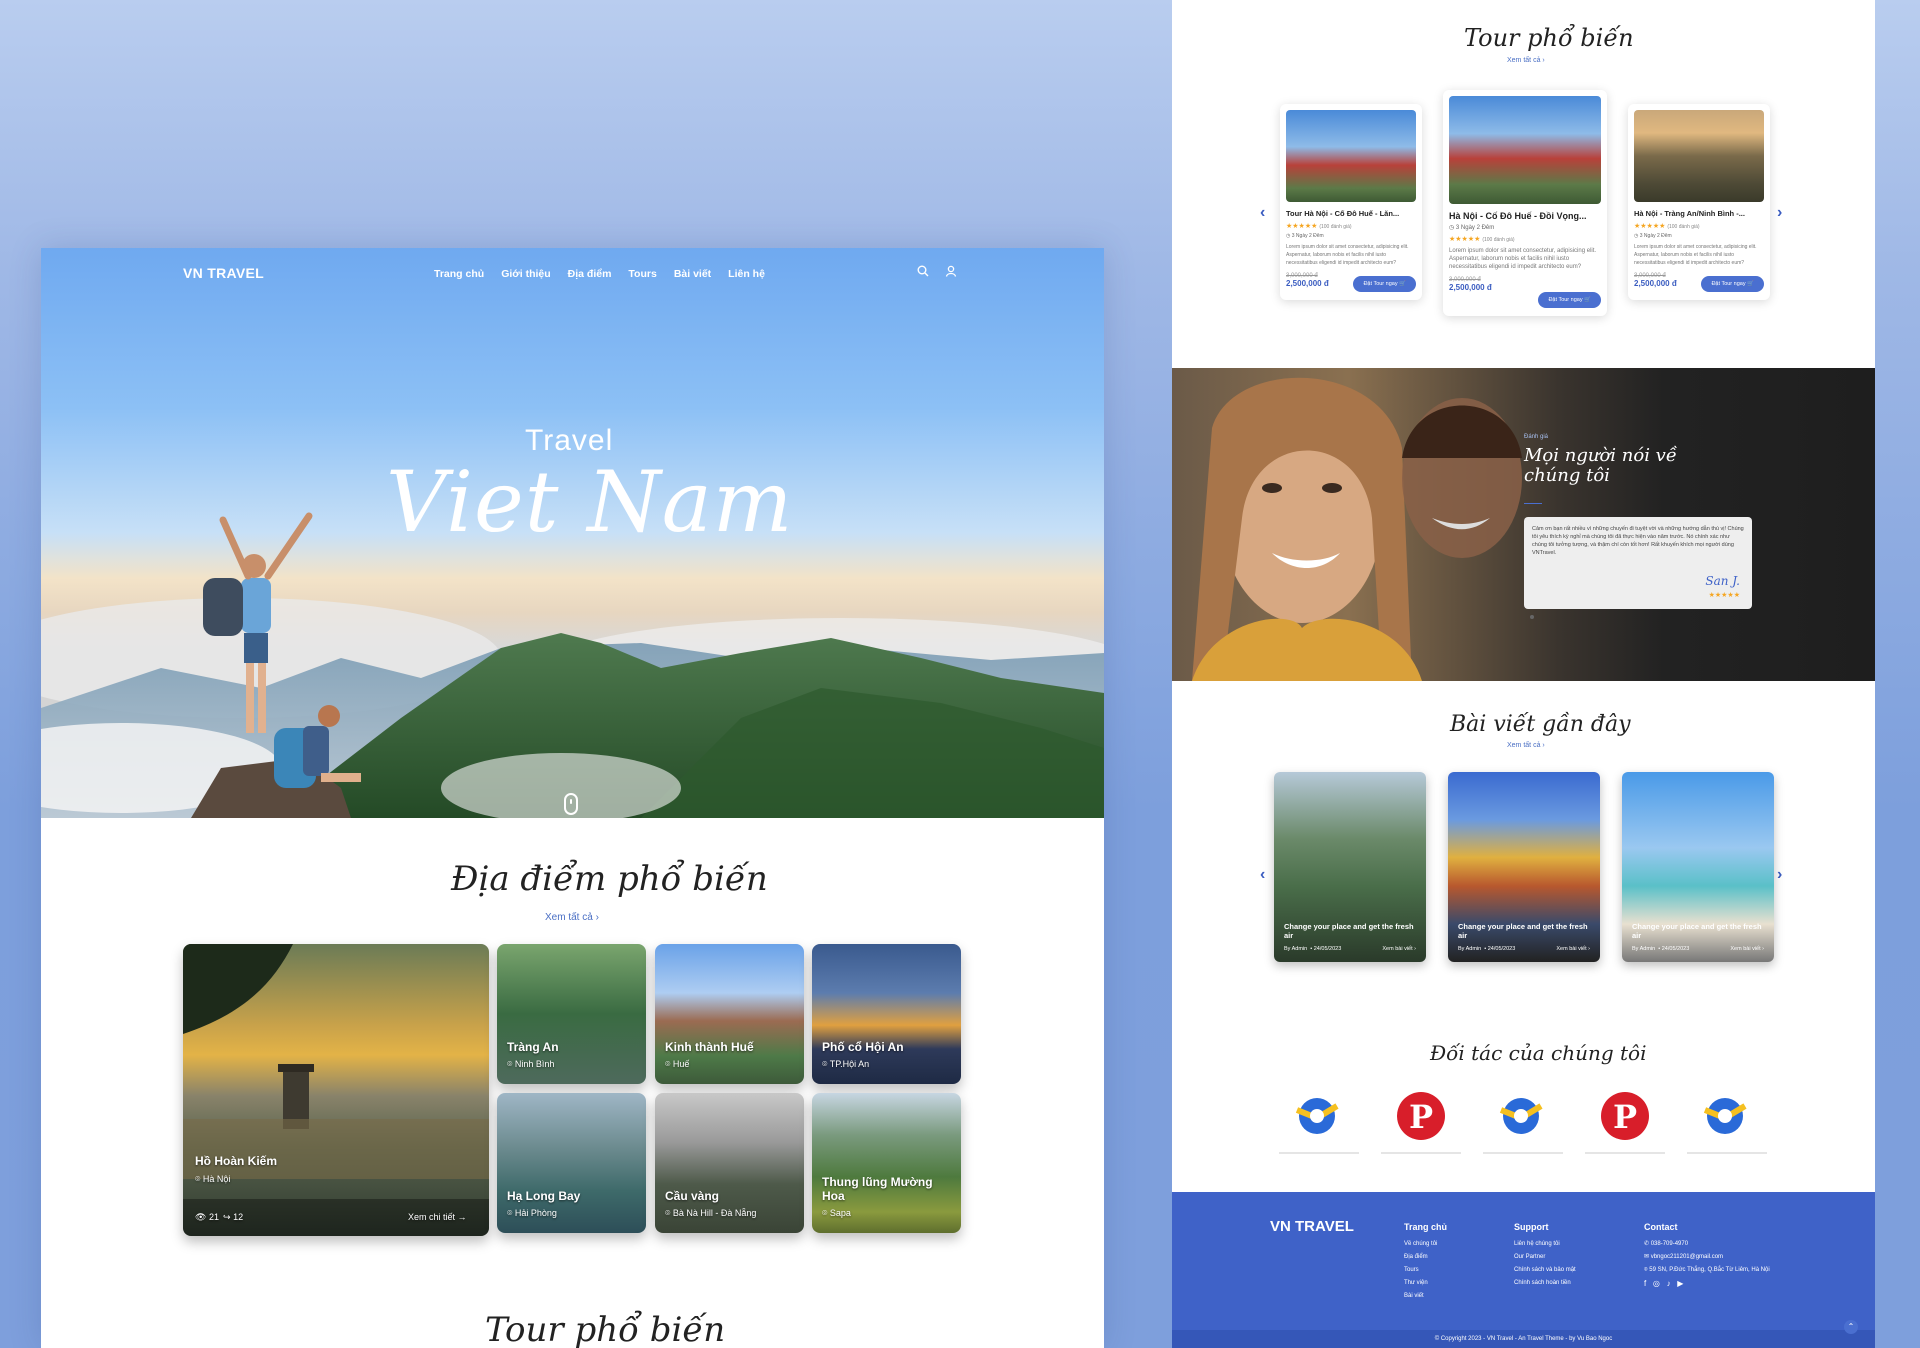 The height and width of the screenshot is (1348, 1920). Describe the element at coordinates (609, 879) in the screenshot. I see `places-title: Địa điểm phổ biến` at that location.